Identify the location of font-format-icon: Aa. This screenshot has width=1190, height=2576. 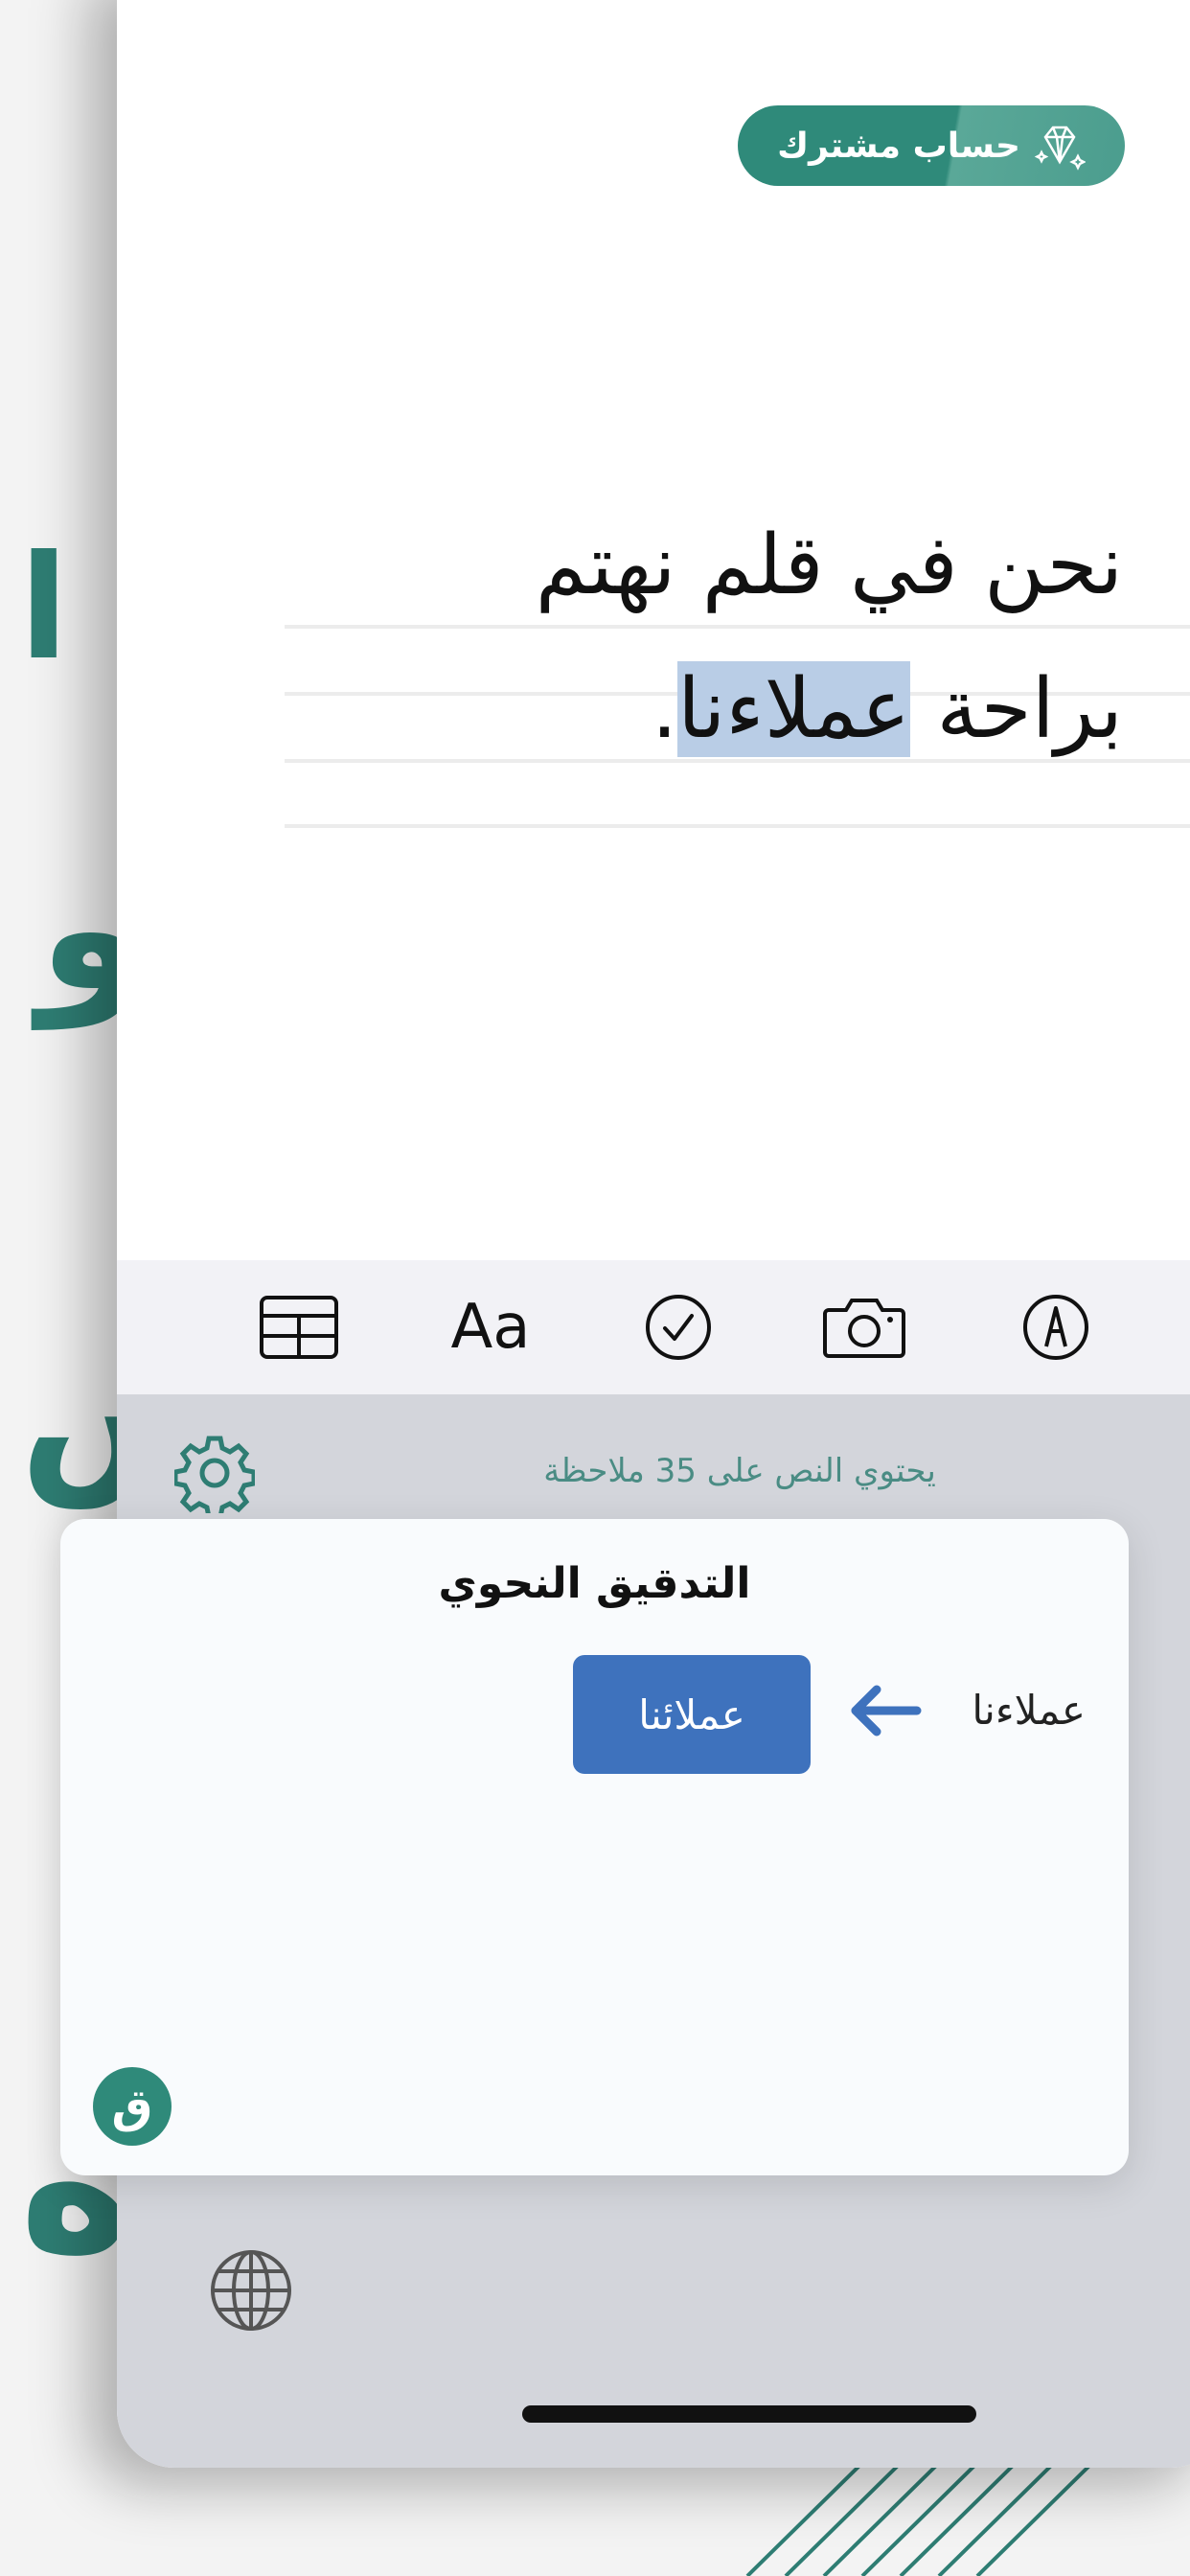
(491, 1327).